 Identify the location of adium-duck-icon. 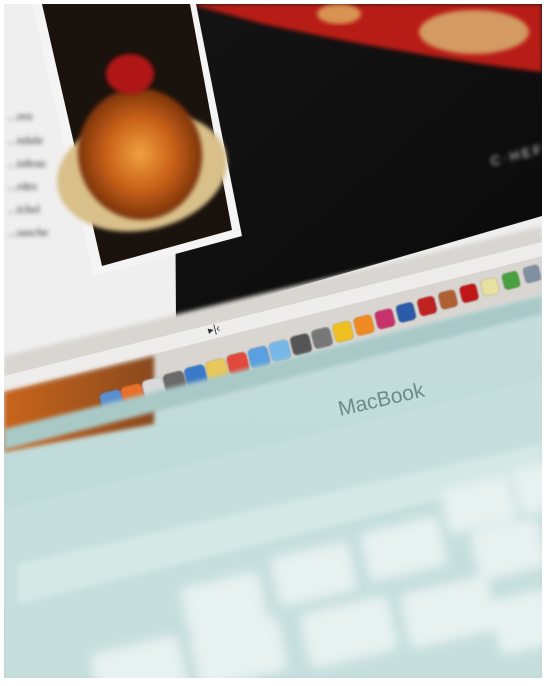
(343, 331).